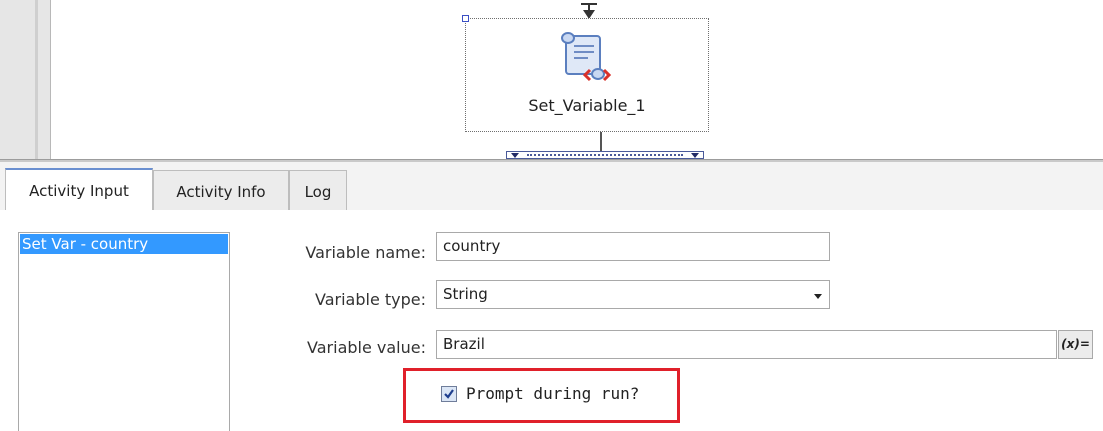 The height and width of the screenshot is (431, 1103). I want to click on variable-type-label: Variable type:, so click(370, 299).